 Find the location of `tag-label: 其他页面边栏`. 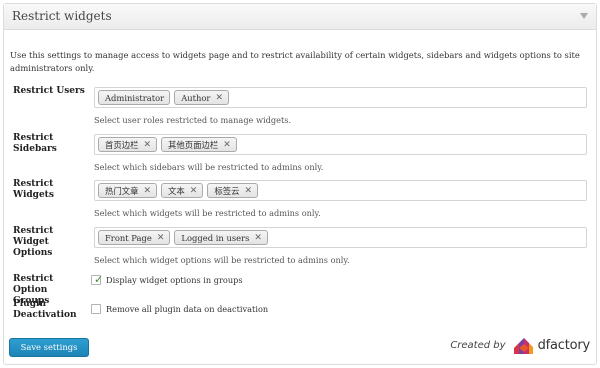

tag-label: 其他页面边栏 is located at coordinates (193, 144).